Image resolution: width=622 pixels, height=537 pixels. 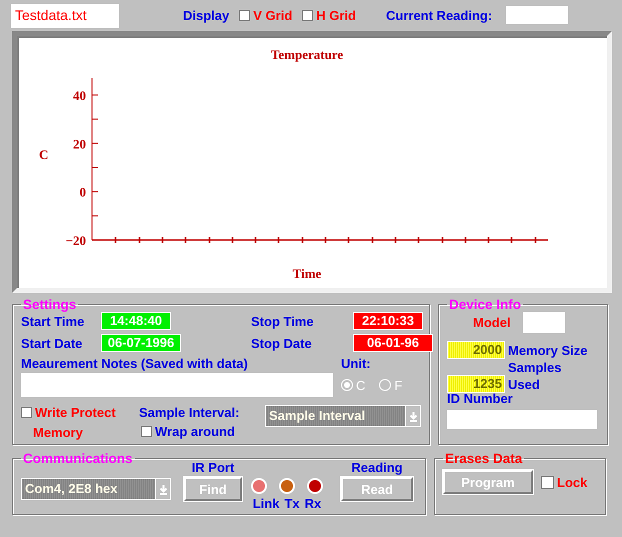 What do you see at coordinates (488, 482) in the screenshot?
I see `program-button: Program` at bounding box center [488, 482].